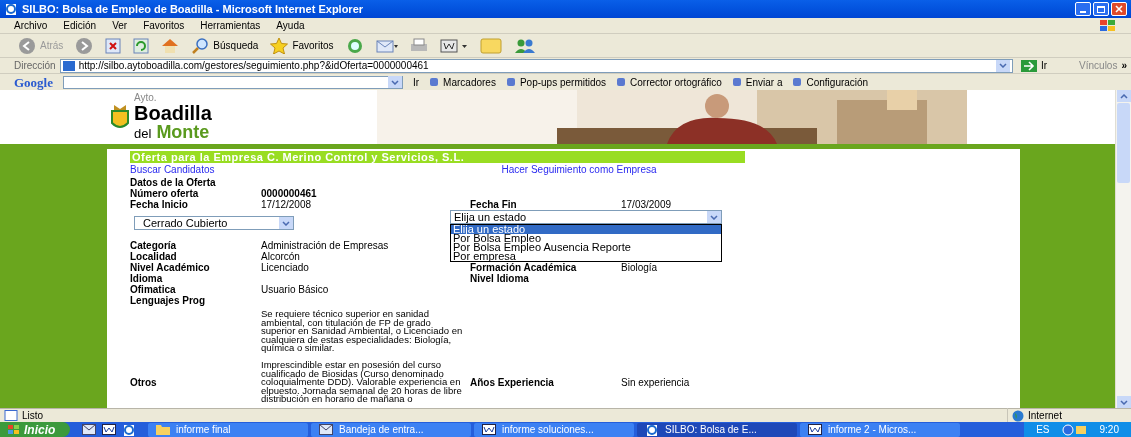 This screenshot has height=437, width=1131. Describe the element at coordinates (141, 45) in the screenshot. I see `refresh-button` at that location.